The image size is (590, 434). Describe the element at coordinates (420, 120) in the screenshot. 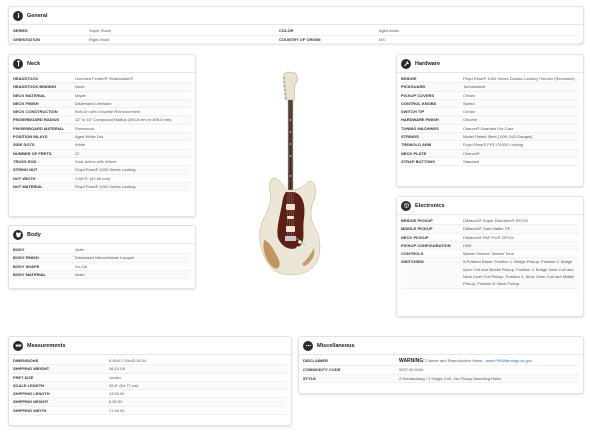

I see `spec-label: HARDWARE FINISH` at that location.